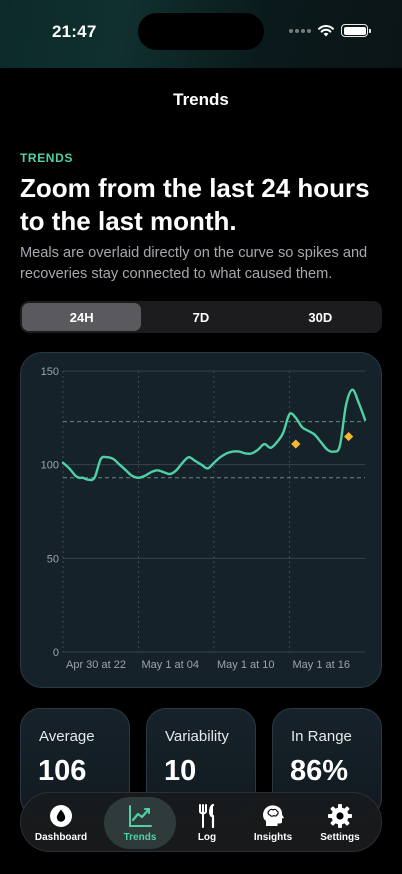  What do you see at coordinates (320, 317) in the screenshot?
I see `range-option-30d: 30D` at bounding box center [320, 317].